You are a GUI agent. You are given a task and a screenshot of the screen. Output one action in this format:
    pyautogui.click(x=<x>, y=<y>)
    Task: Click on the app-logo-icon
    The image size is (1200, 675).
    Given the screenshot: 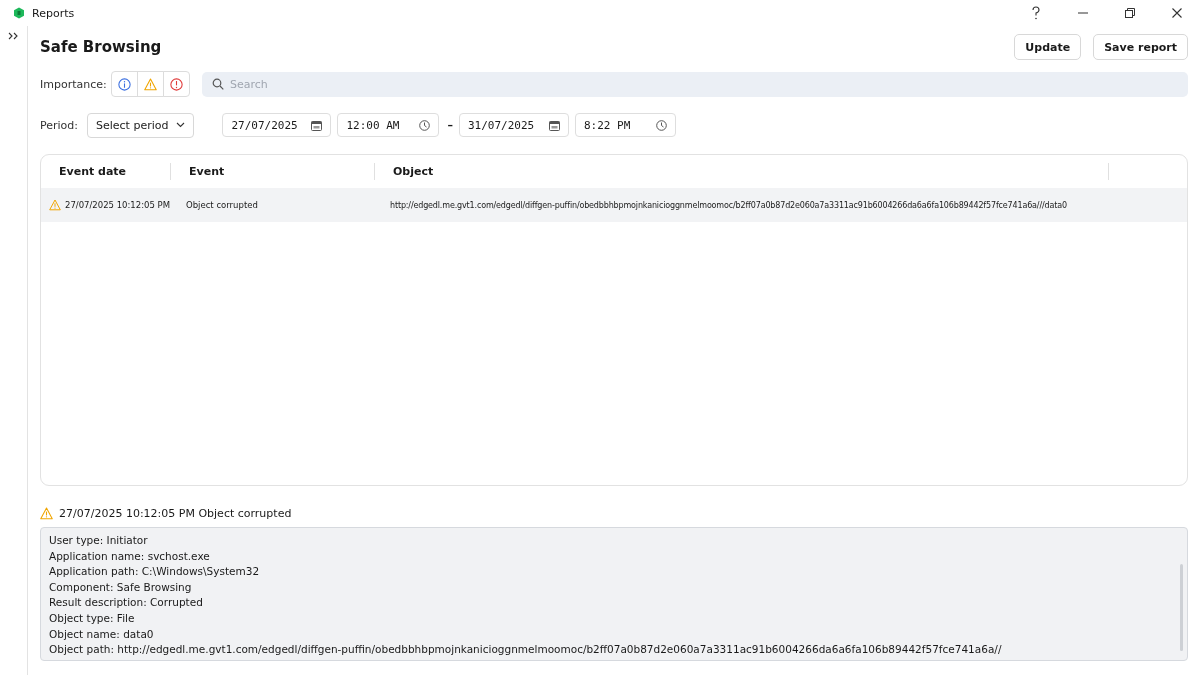 What is the action you would take?
    pyautogui.click(x=19, y=13)
    